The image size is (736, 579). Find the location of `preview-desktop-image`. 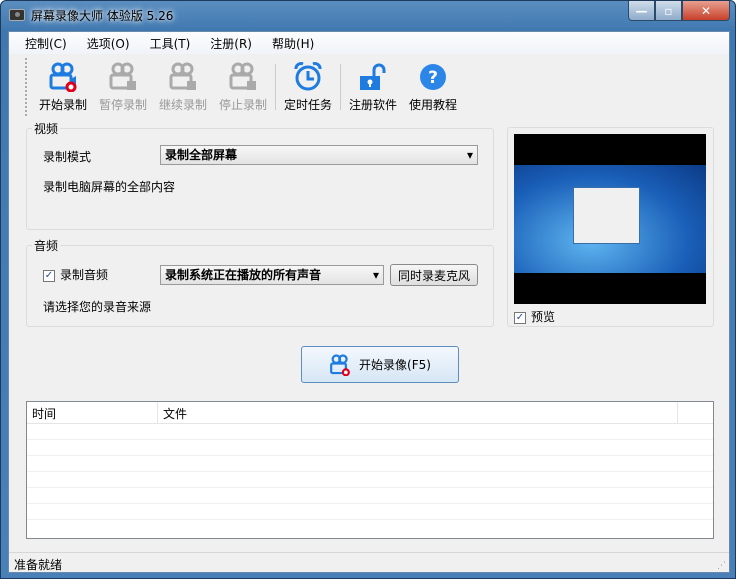

preview-desktop-image is located at coordinates (610, 219).